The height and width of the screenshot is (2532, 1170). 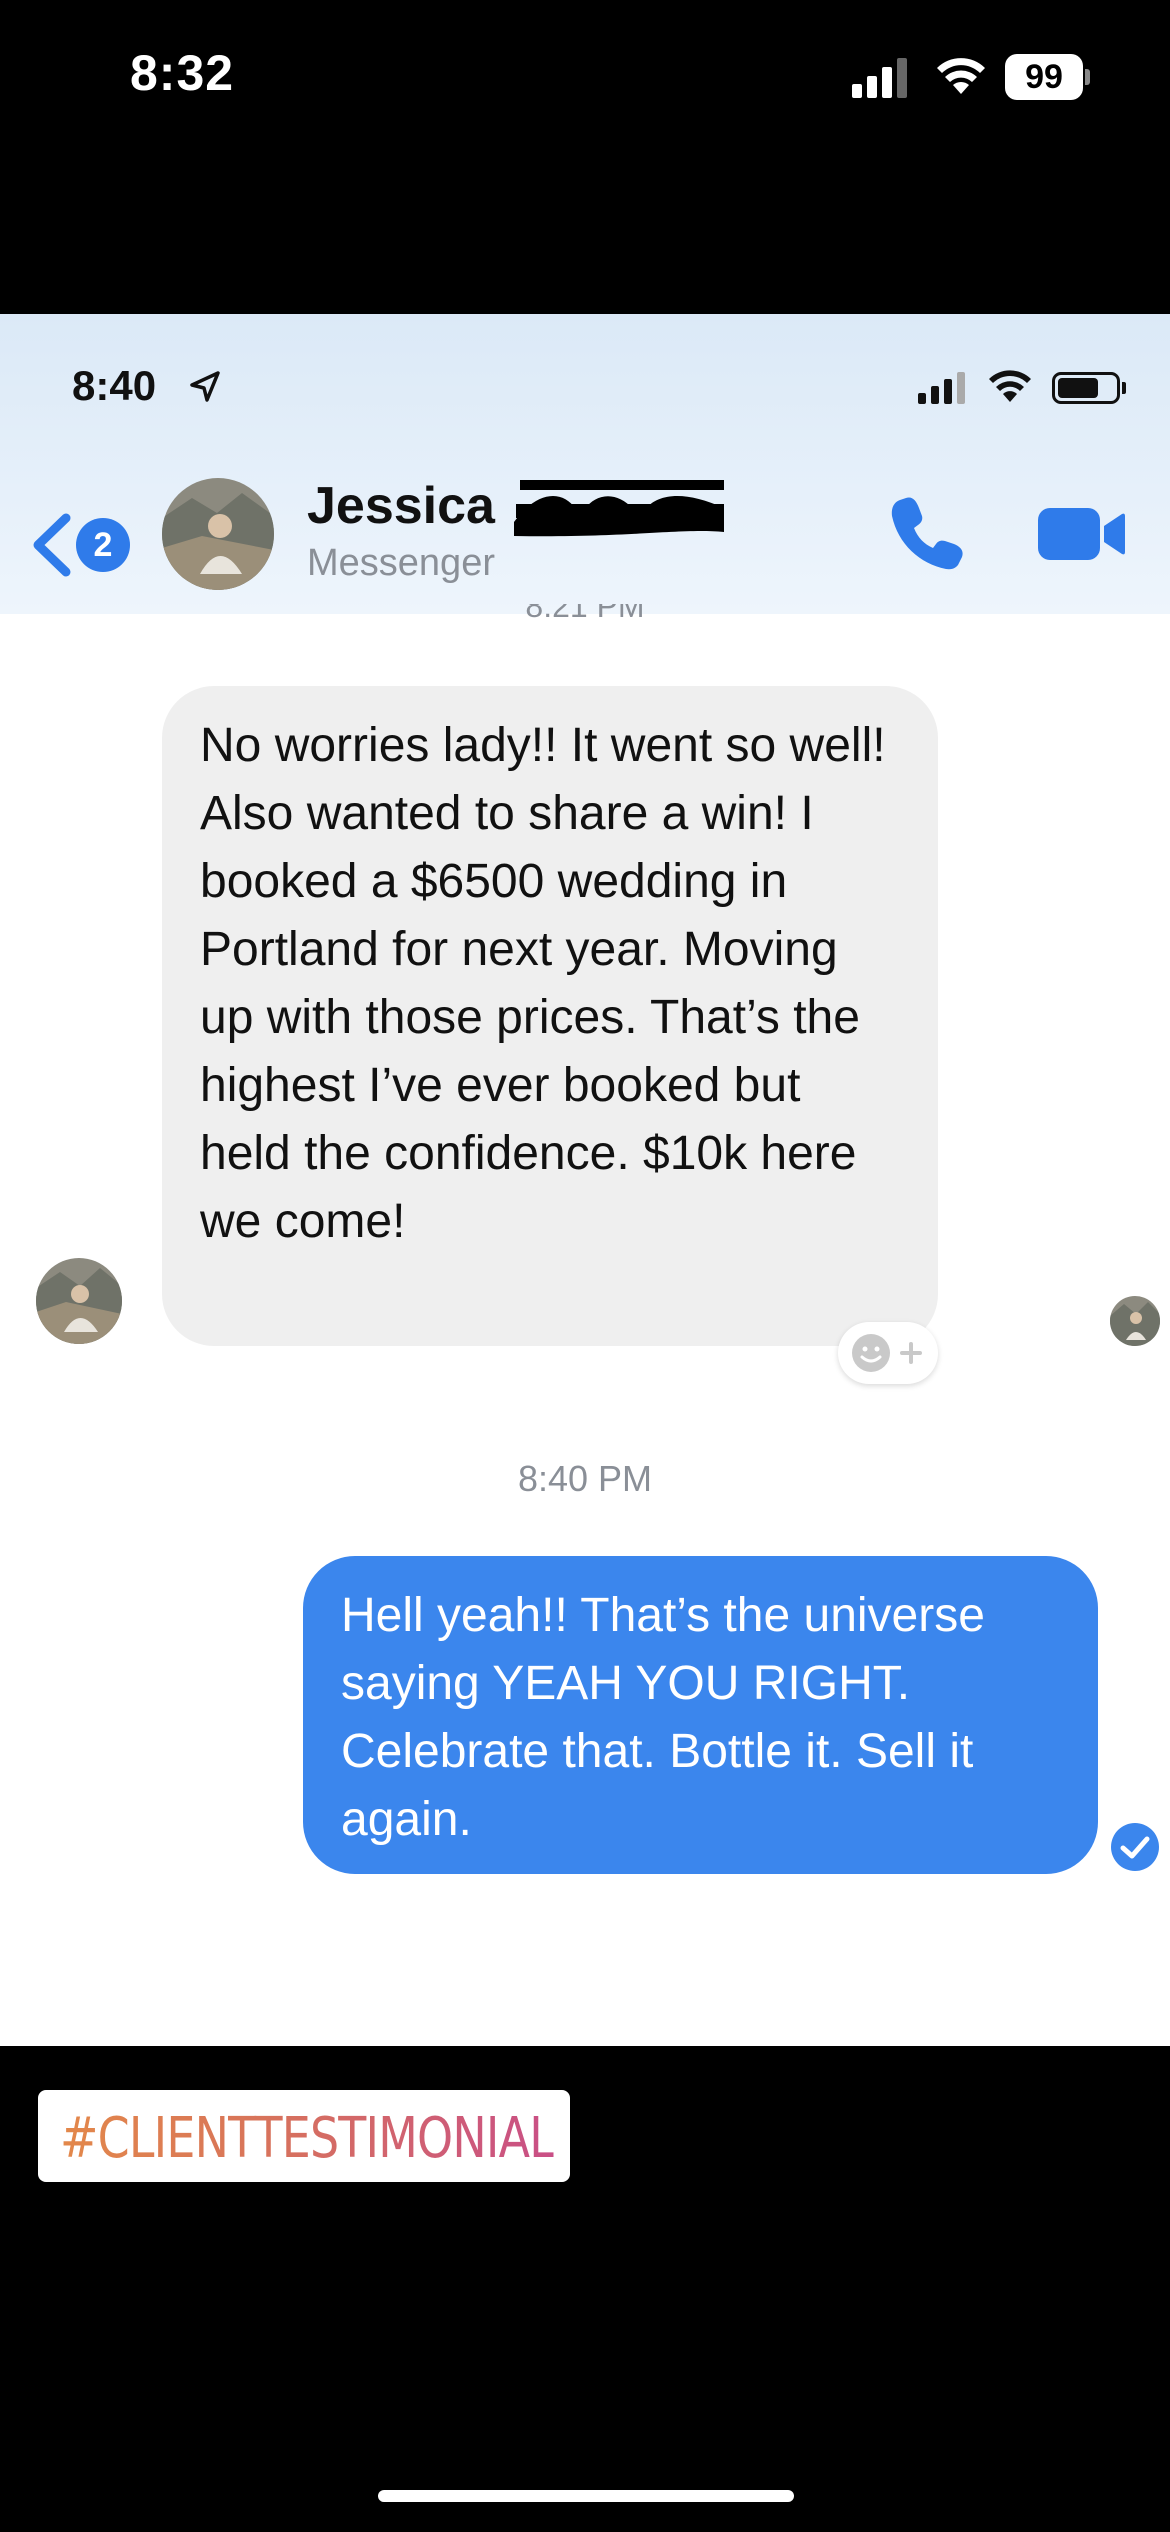 What do you see at coordinates (1090, 388) in the screenshot?
I see `battery-icon` at bounding box center [1090, 388].